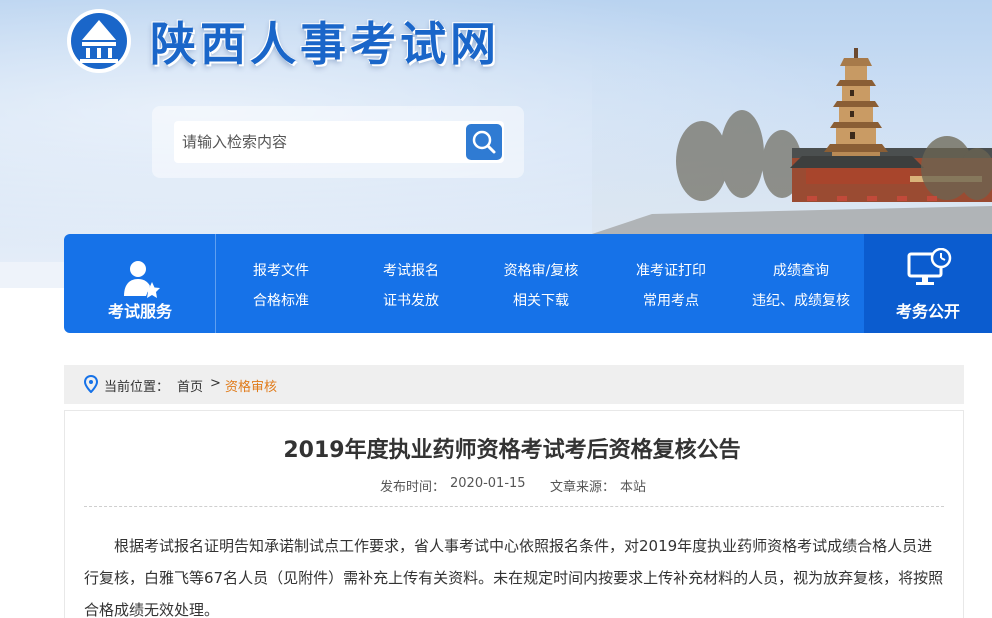  Describe the element at coordinates (671, 270) in the screenshot. I see `nav-link-admission-ticket: 准考证打印` at that location.